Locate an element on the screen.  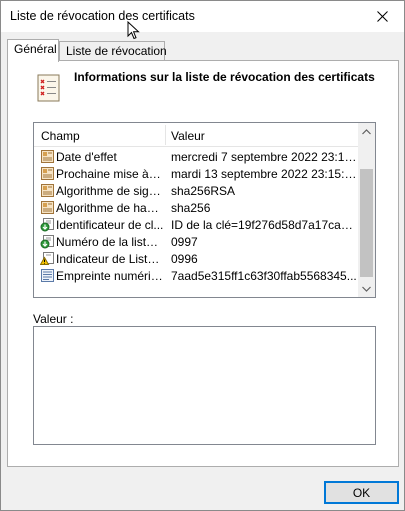
chevron-up-icon is located at coordinates (366, 131).